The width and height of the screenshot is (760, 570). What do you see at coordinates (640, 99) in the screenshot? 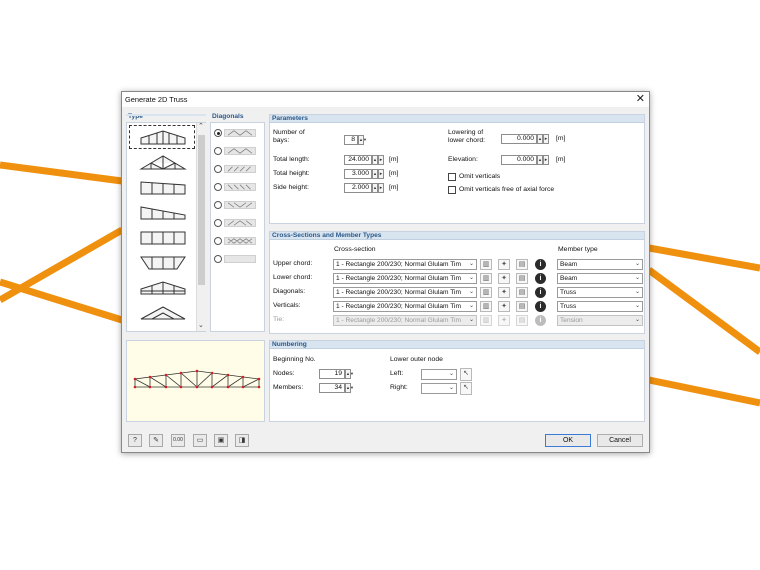
I see `close-icon: ✕` at bounding box center [640, 99].